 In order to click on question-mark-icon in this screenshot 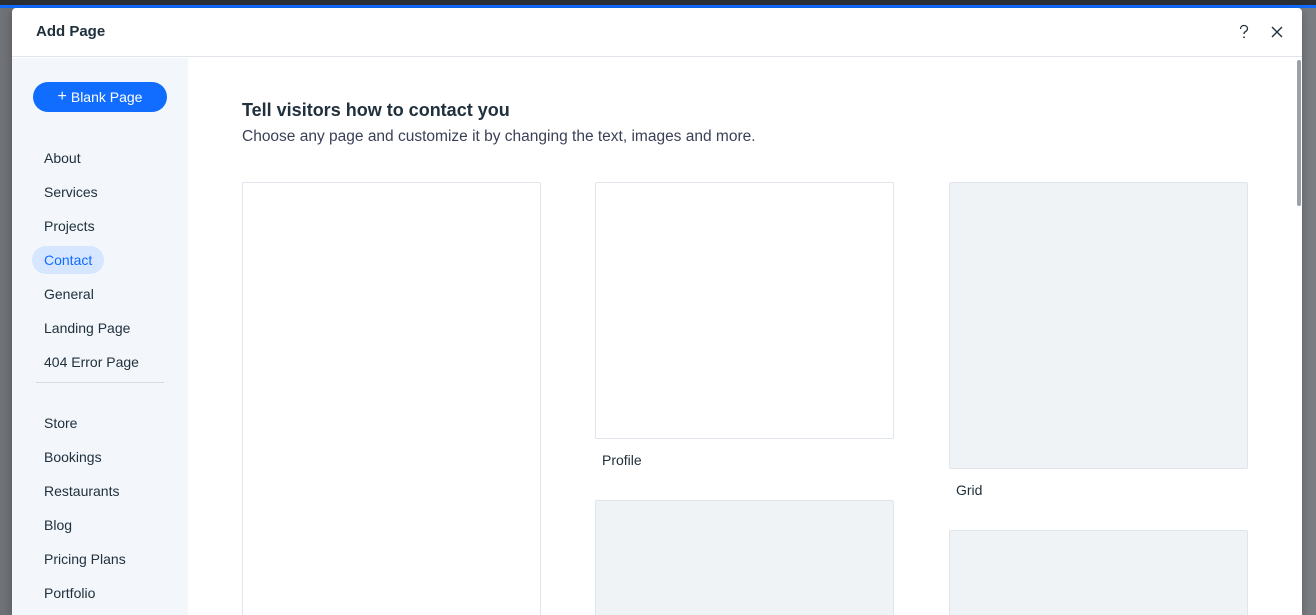, I will do `click(1244, 32)`.